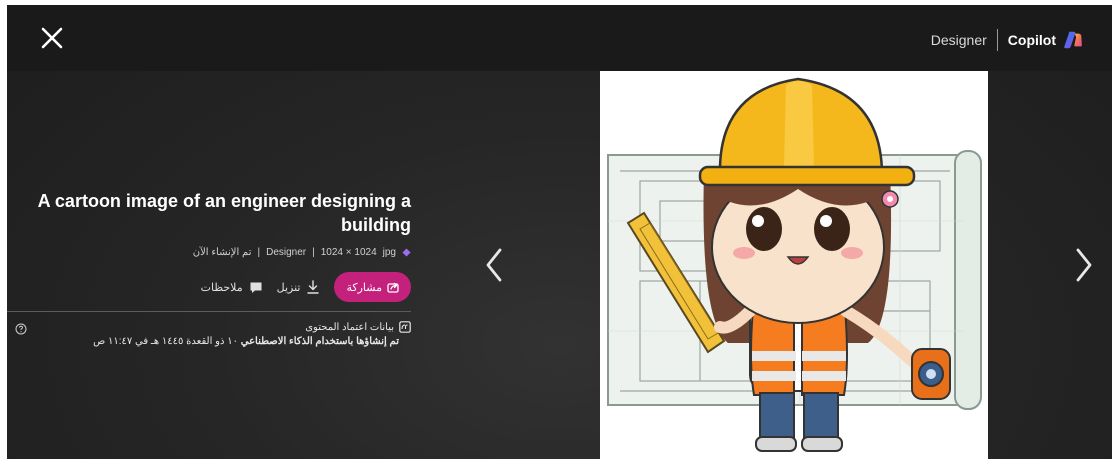 The height and width of the screenshot is (459, 1112). I want to click on share-button: مشاركة, so click(372, 287).